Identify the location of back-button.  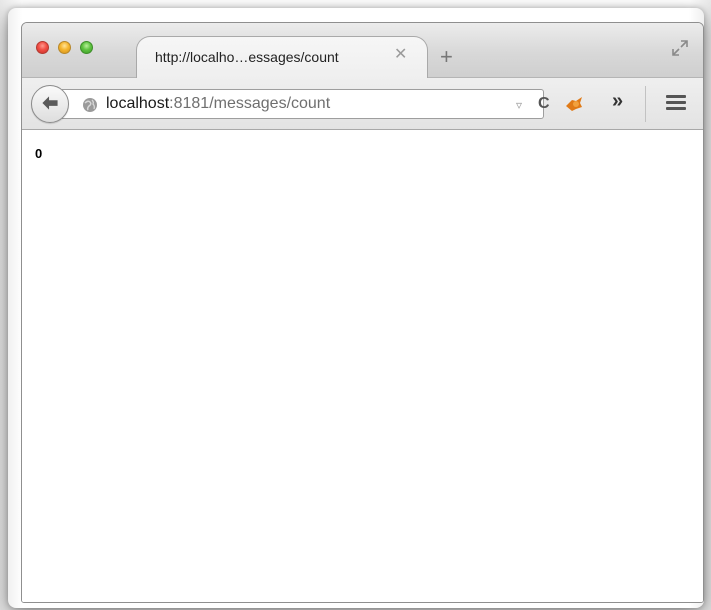
(50, 104).